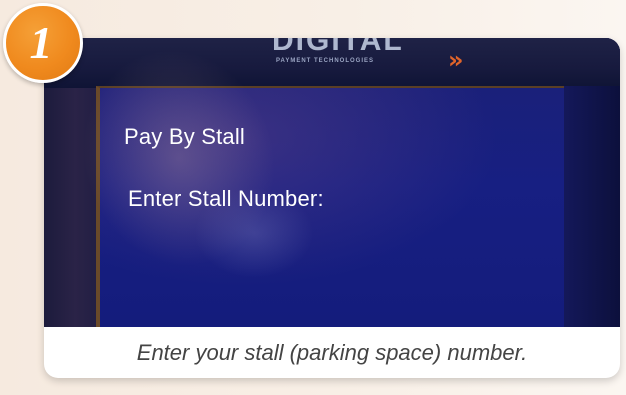 The width and height of the screenshot is (626, 395). I want to click on kiosk-logo: DIGITAL, so click(338, 47).